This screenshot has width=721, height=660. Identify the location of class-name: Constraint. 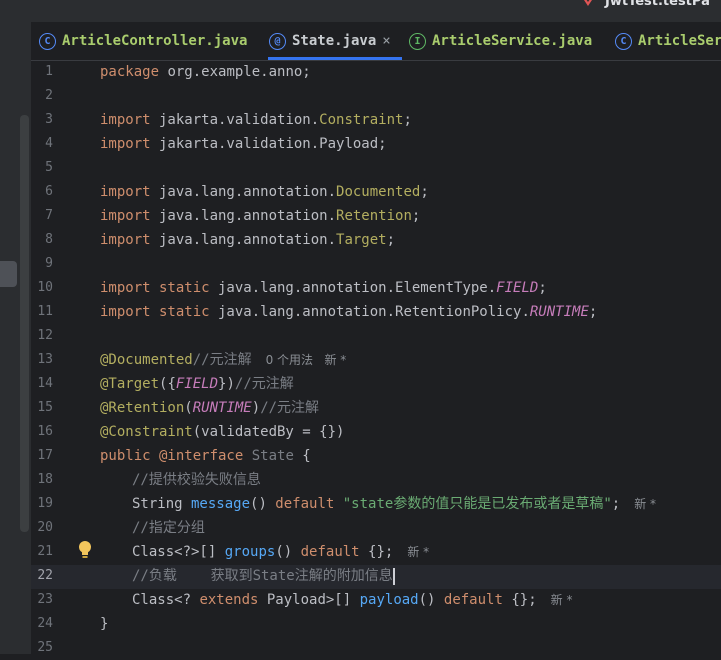
(361, 120).